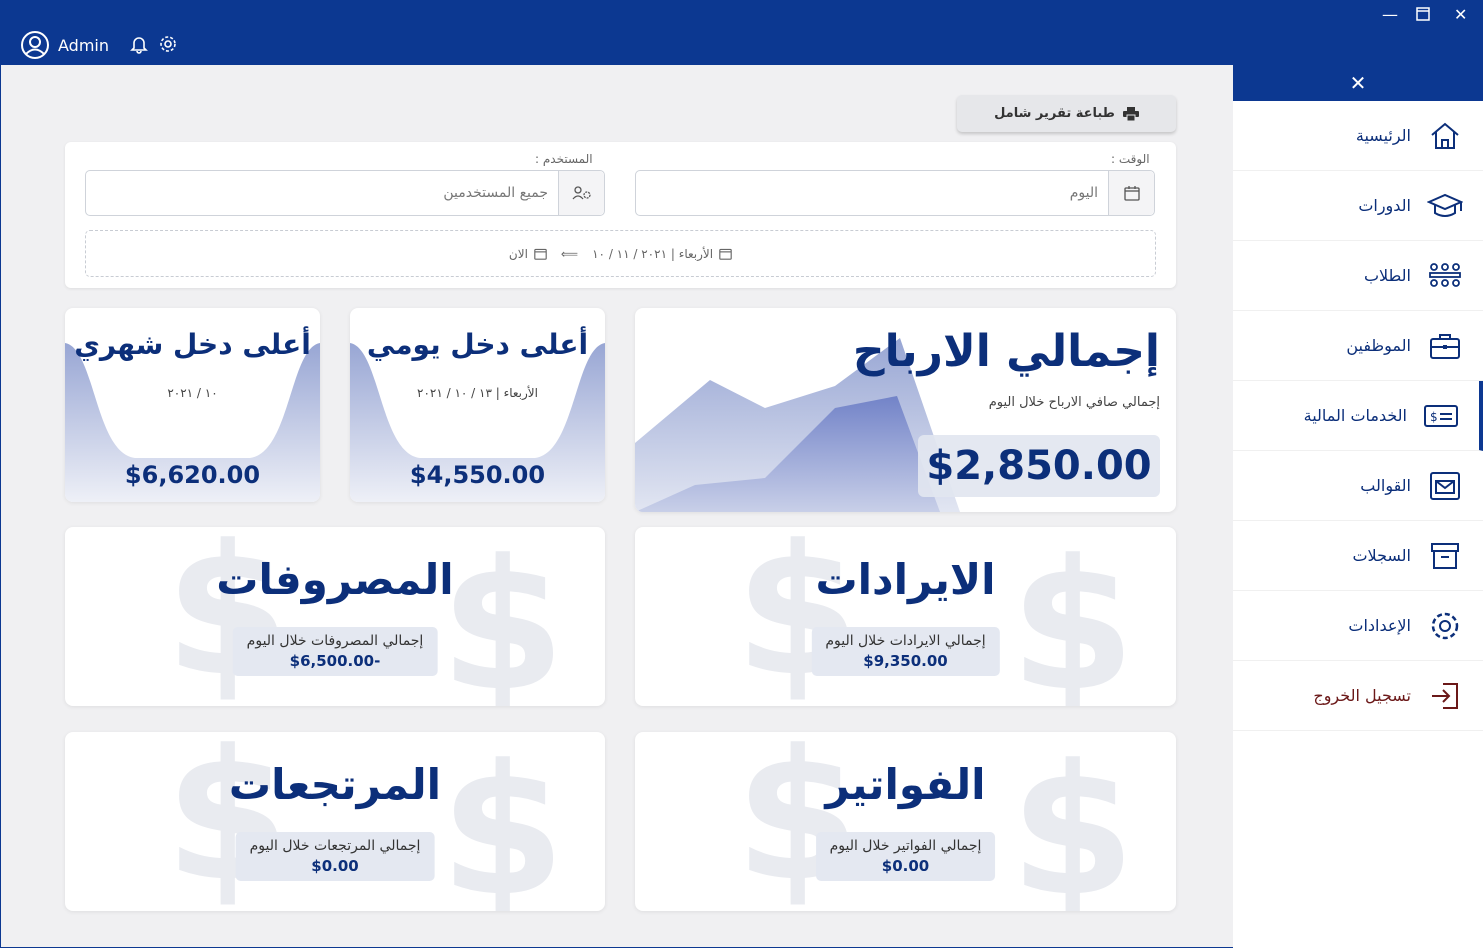 Image resolution: width=1483 pixels, height=948 pixels. I want to click on invoices-title: الفواتير, so click(905, 784).